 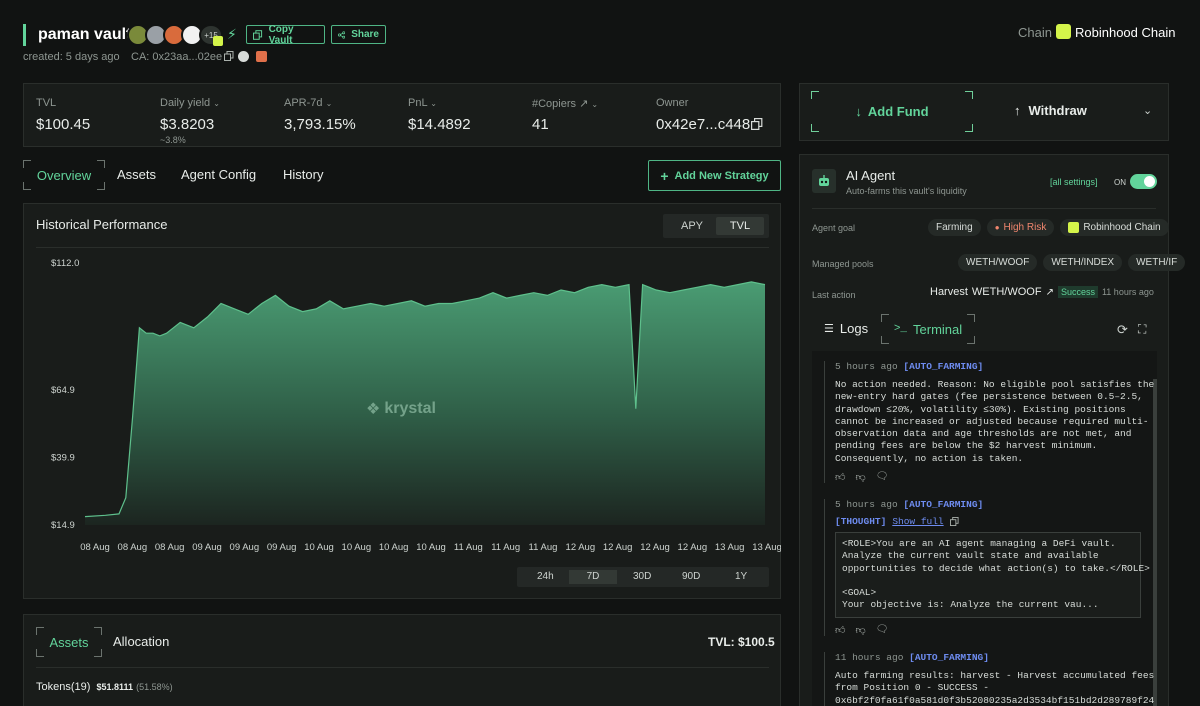 I want to click on range-24h: 24h, so click(x=545, y=577).